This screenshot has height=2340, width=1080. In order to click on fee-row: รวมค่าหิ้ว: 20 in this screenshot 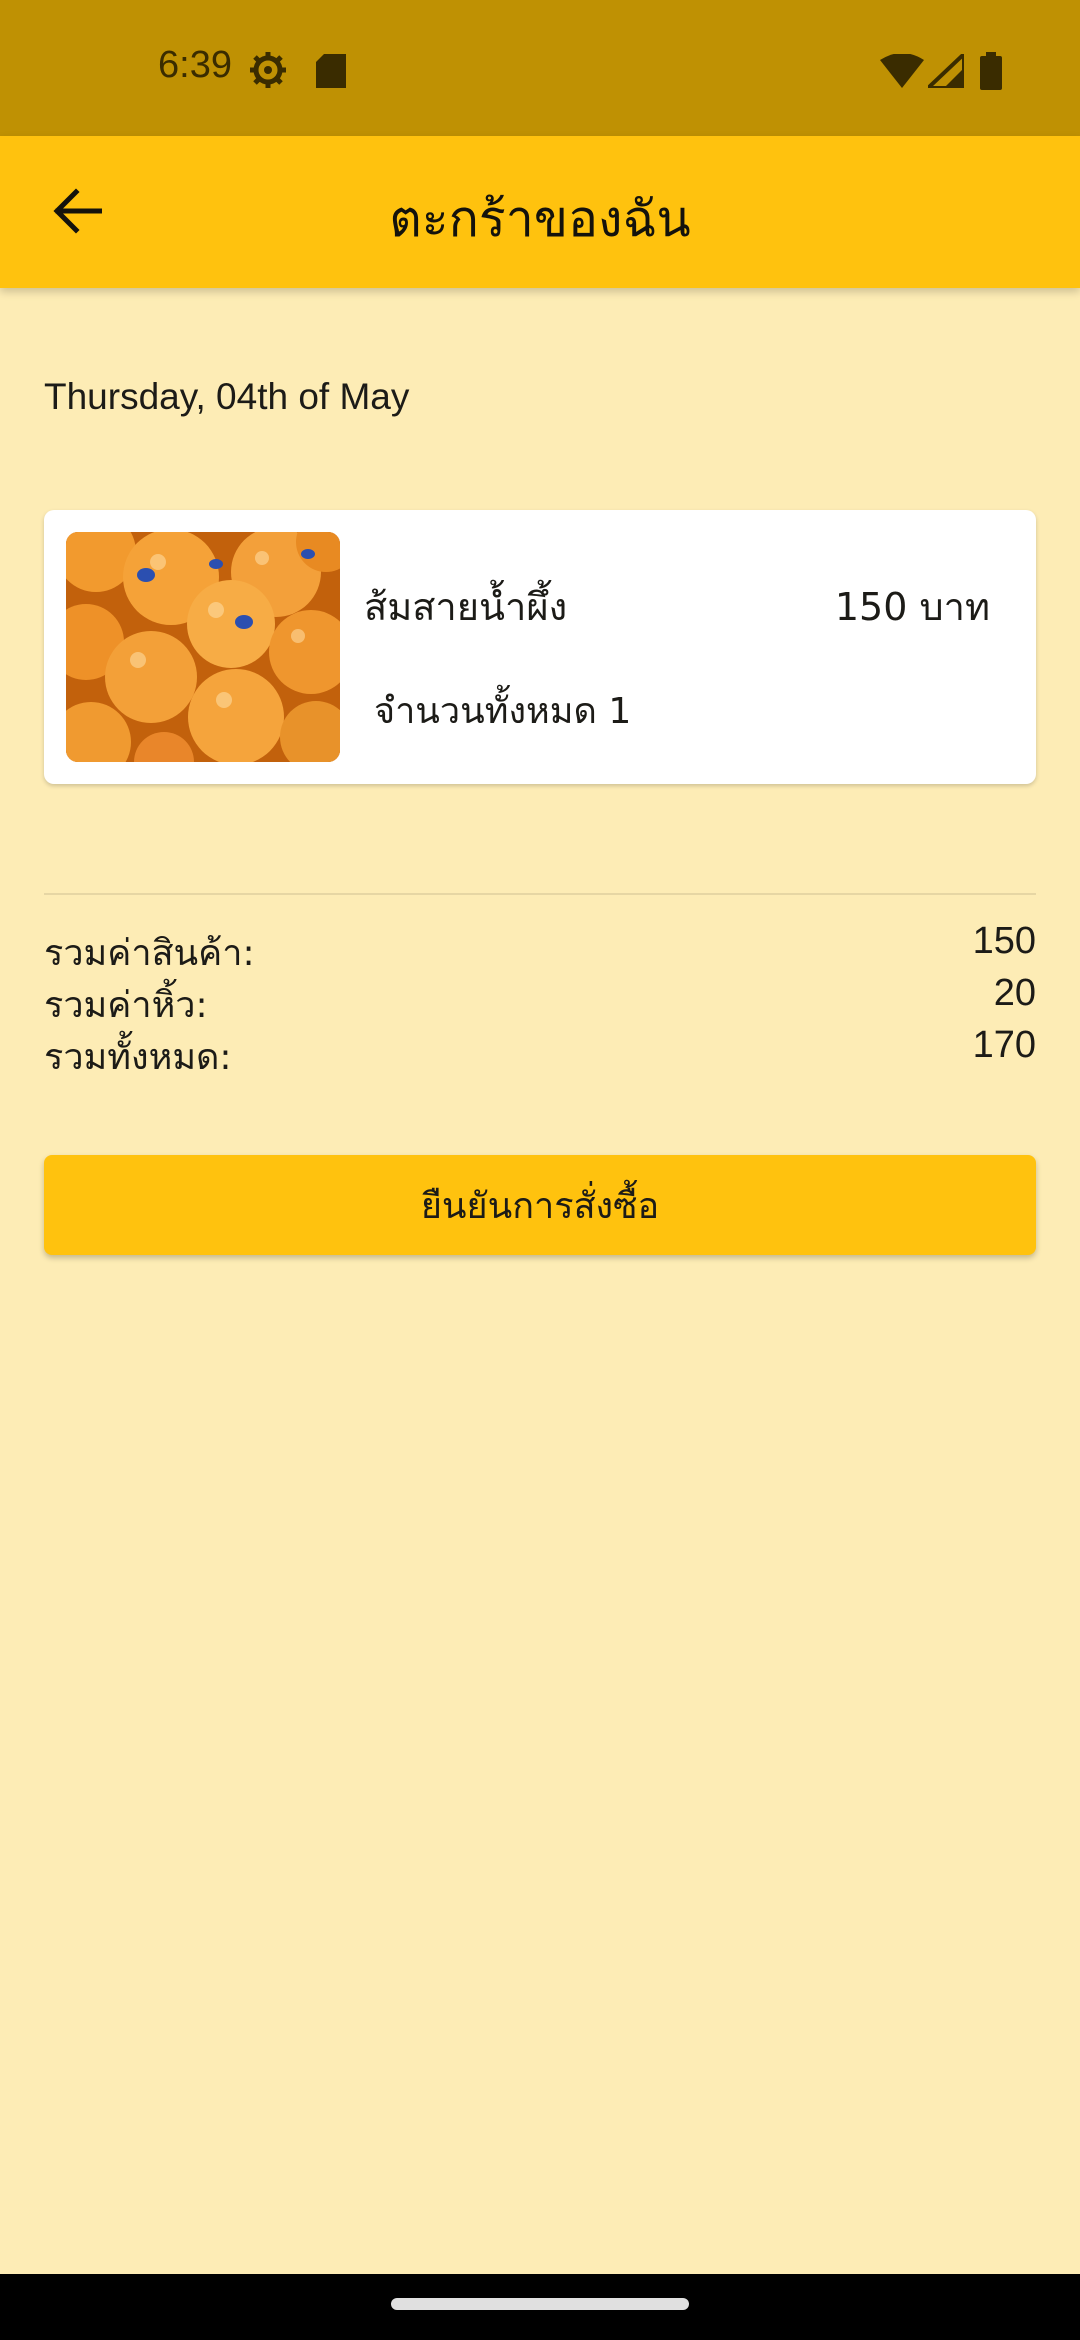, I will do `click(540, 1000)`.